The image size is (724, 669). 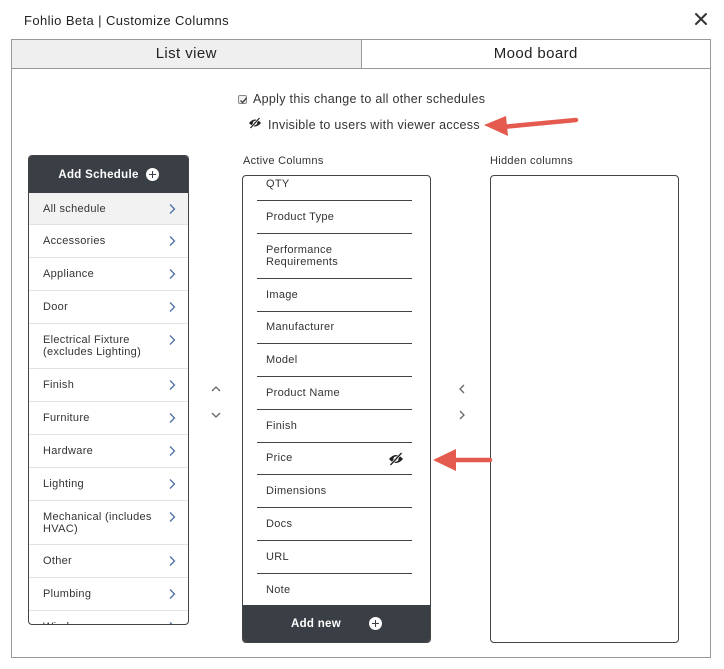 I want to click on schedule-item: Lighting, so click(x=108, y=484).